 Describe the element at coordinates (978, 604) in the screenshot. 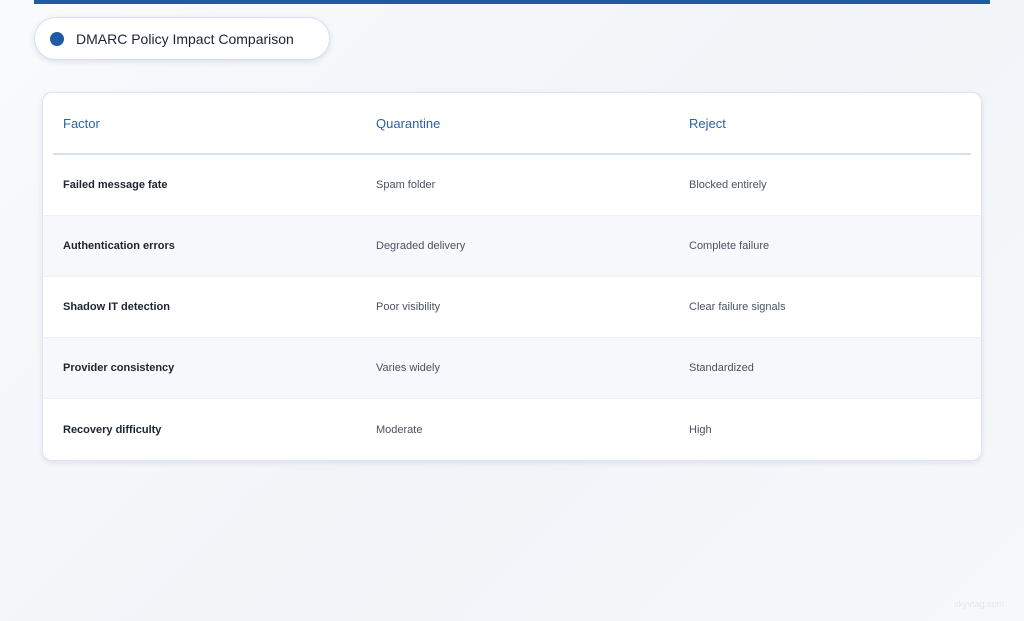

I see `watermark: skyvtag.com` at that location.